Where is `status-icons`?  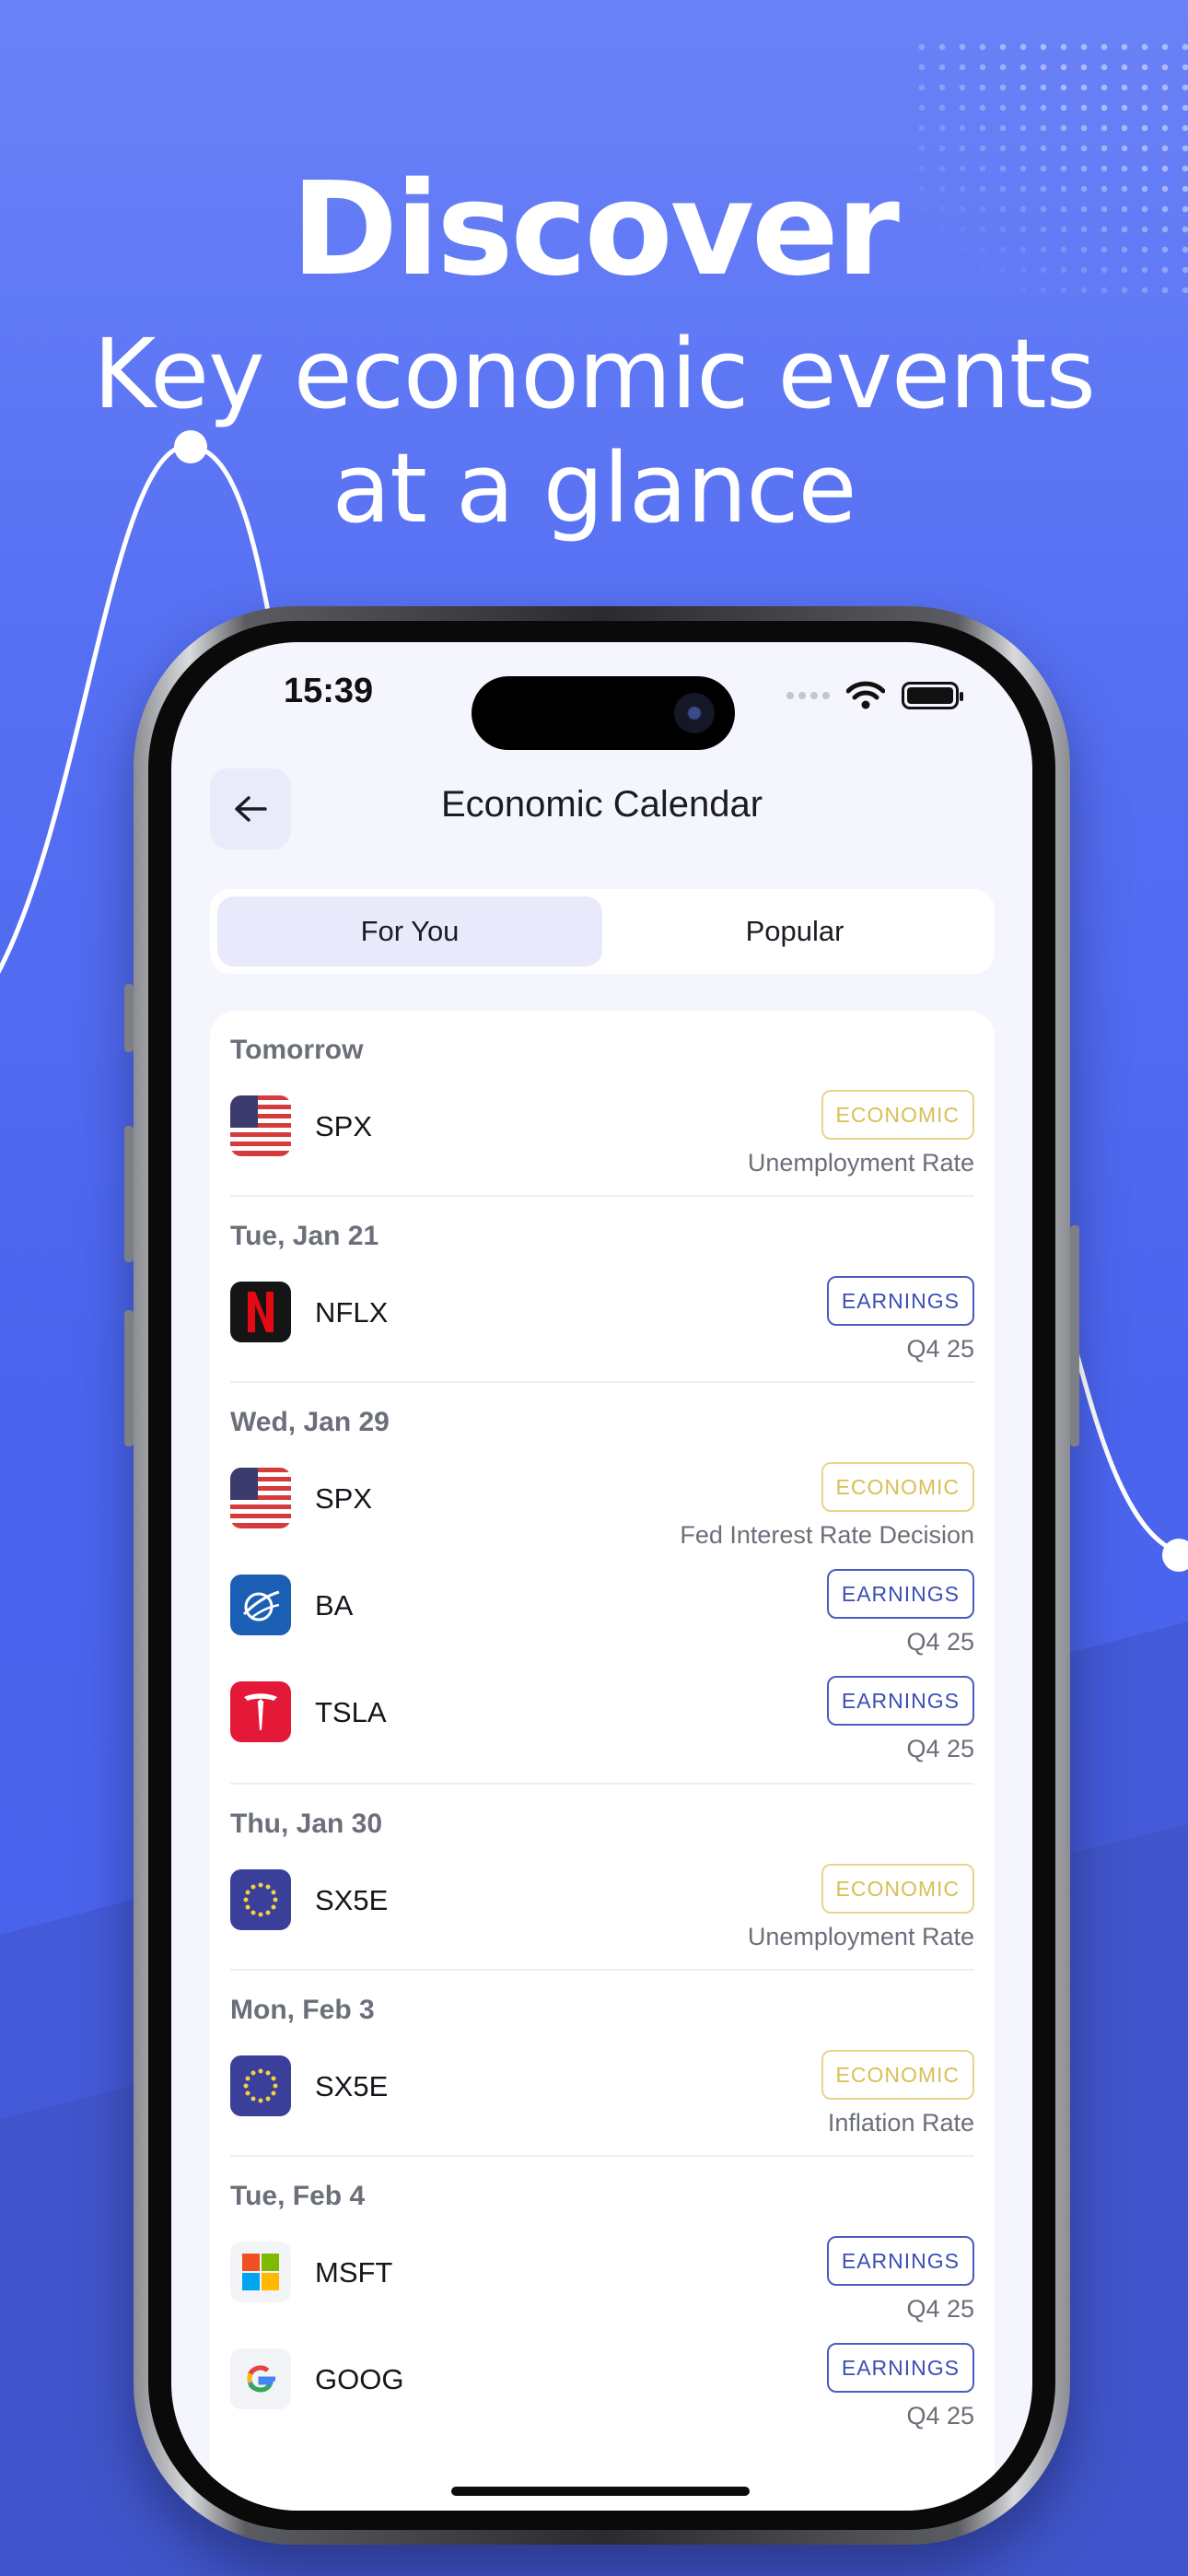 status-icons is located at coordinates (874, 695).